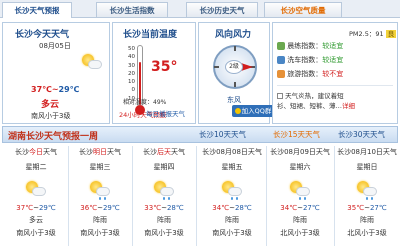  What do you see at coordinates (234, 100) in the screenshot?
I see `wind-direction: 东风` at bounding box center [234, 100].